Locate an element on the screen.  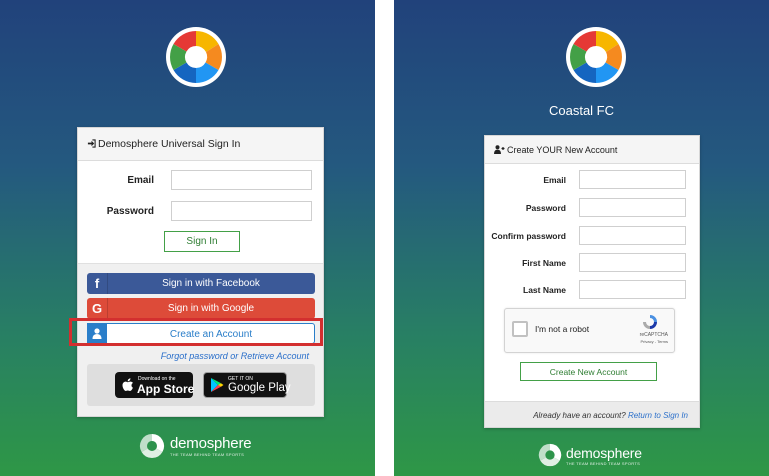
google-play-big: Google Play is located at coordinates (259, 388).